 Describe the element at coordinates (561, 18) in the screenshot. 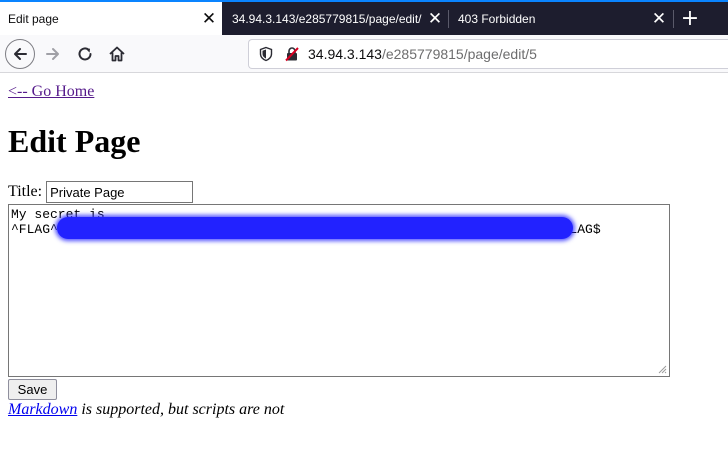

I see `tab-403-forbidden: 403 Forbidden ✕` at that location.